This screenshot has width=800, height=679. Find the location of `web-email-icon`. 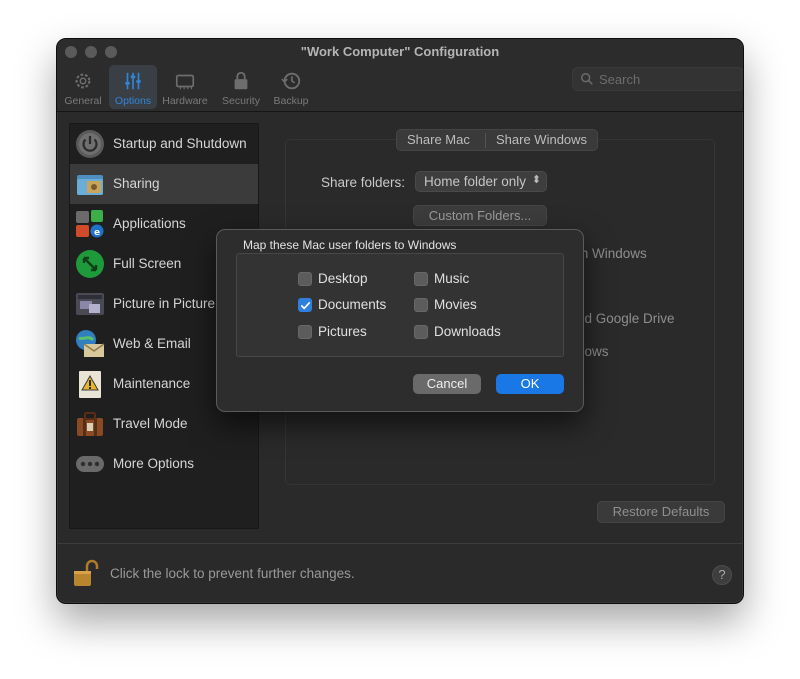

web-email-icon is located at coordinates (90, 343).